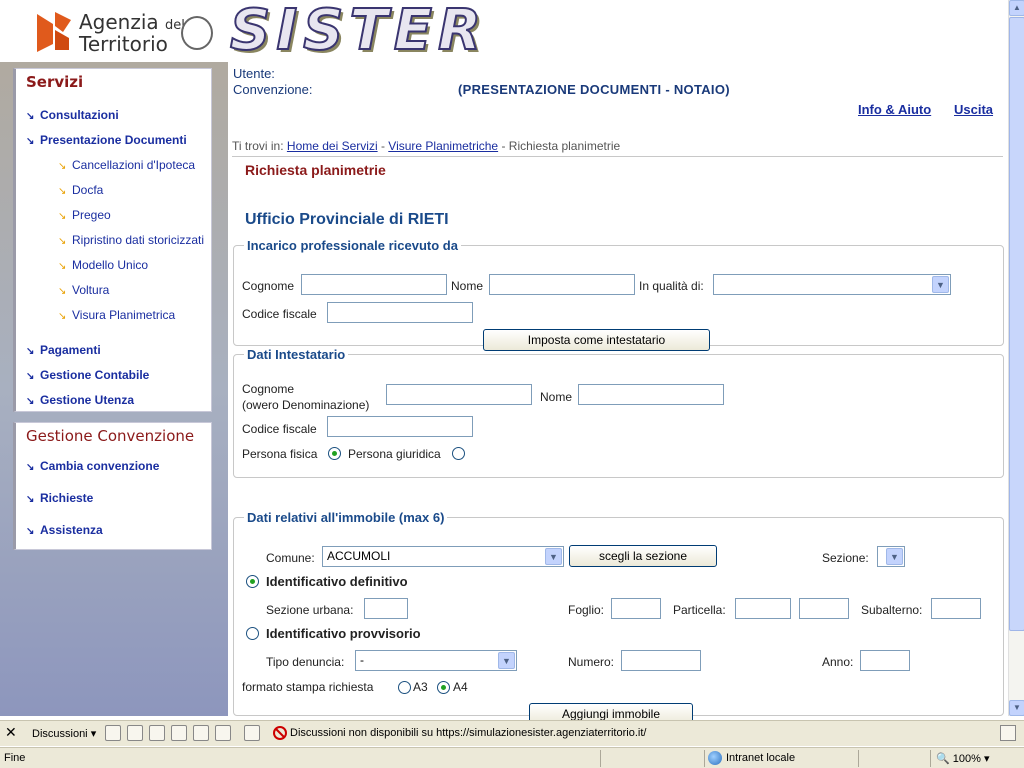 Image resolution: width=1024 pixels, height=768 pixels. What do you see at coordinates (273, 89) in the screenshot?
I see `convenzione-label: Convenzione:` at bounding box center [273, 89].